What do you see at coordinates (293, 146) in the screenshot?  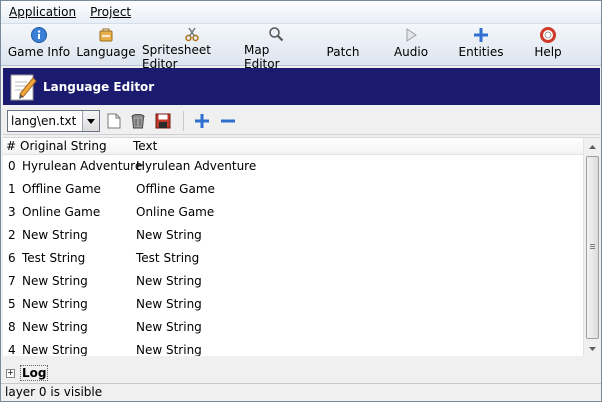 I see `table-header: # Original String Text` at bounding box center [293, 146].